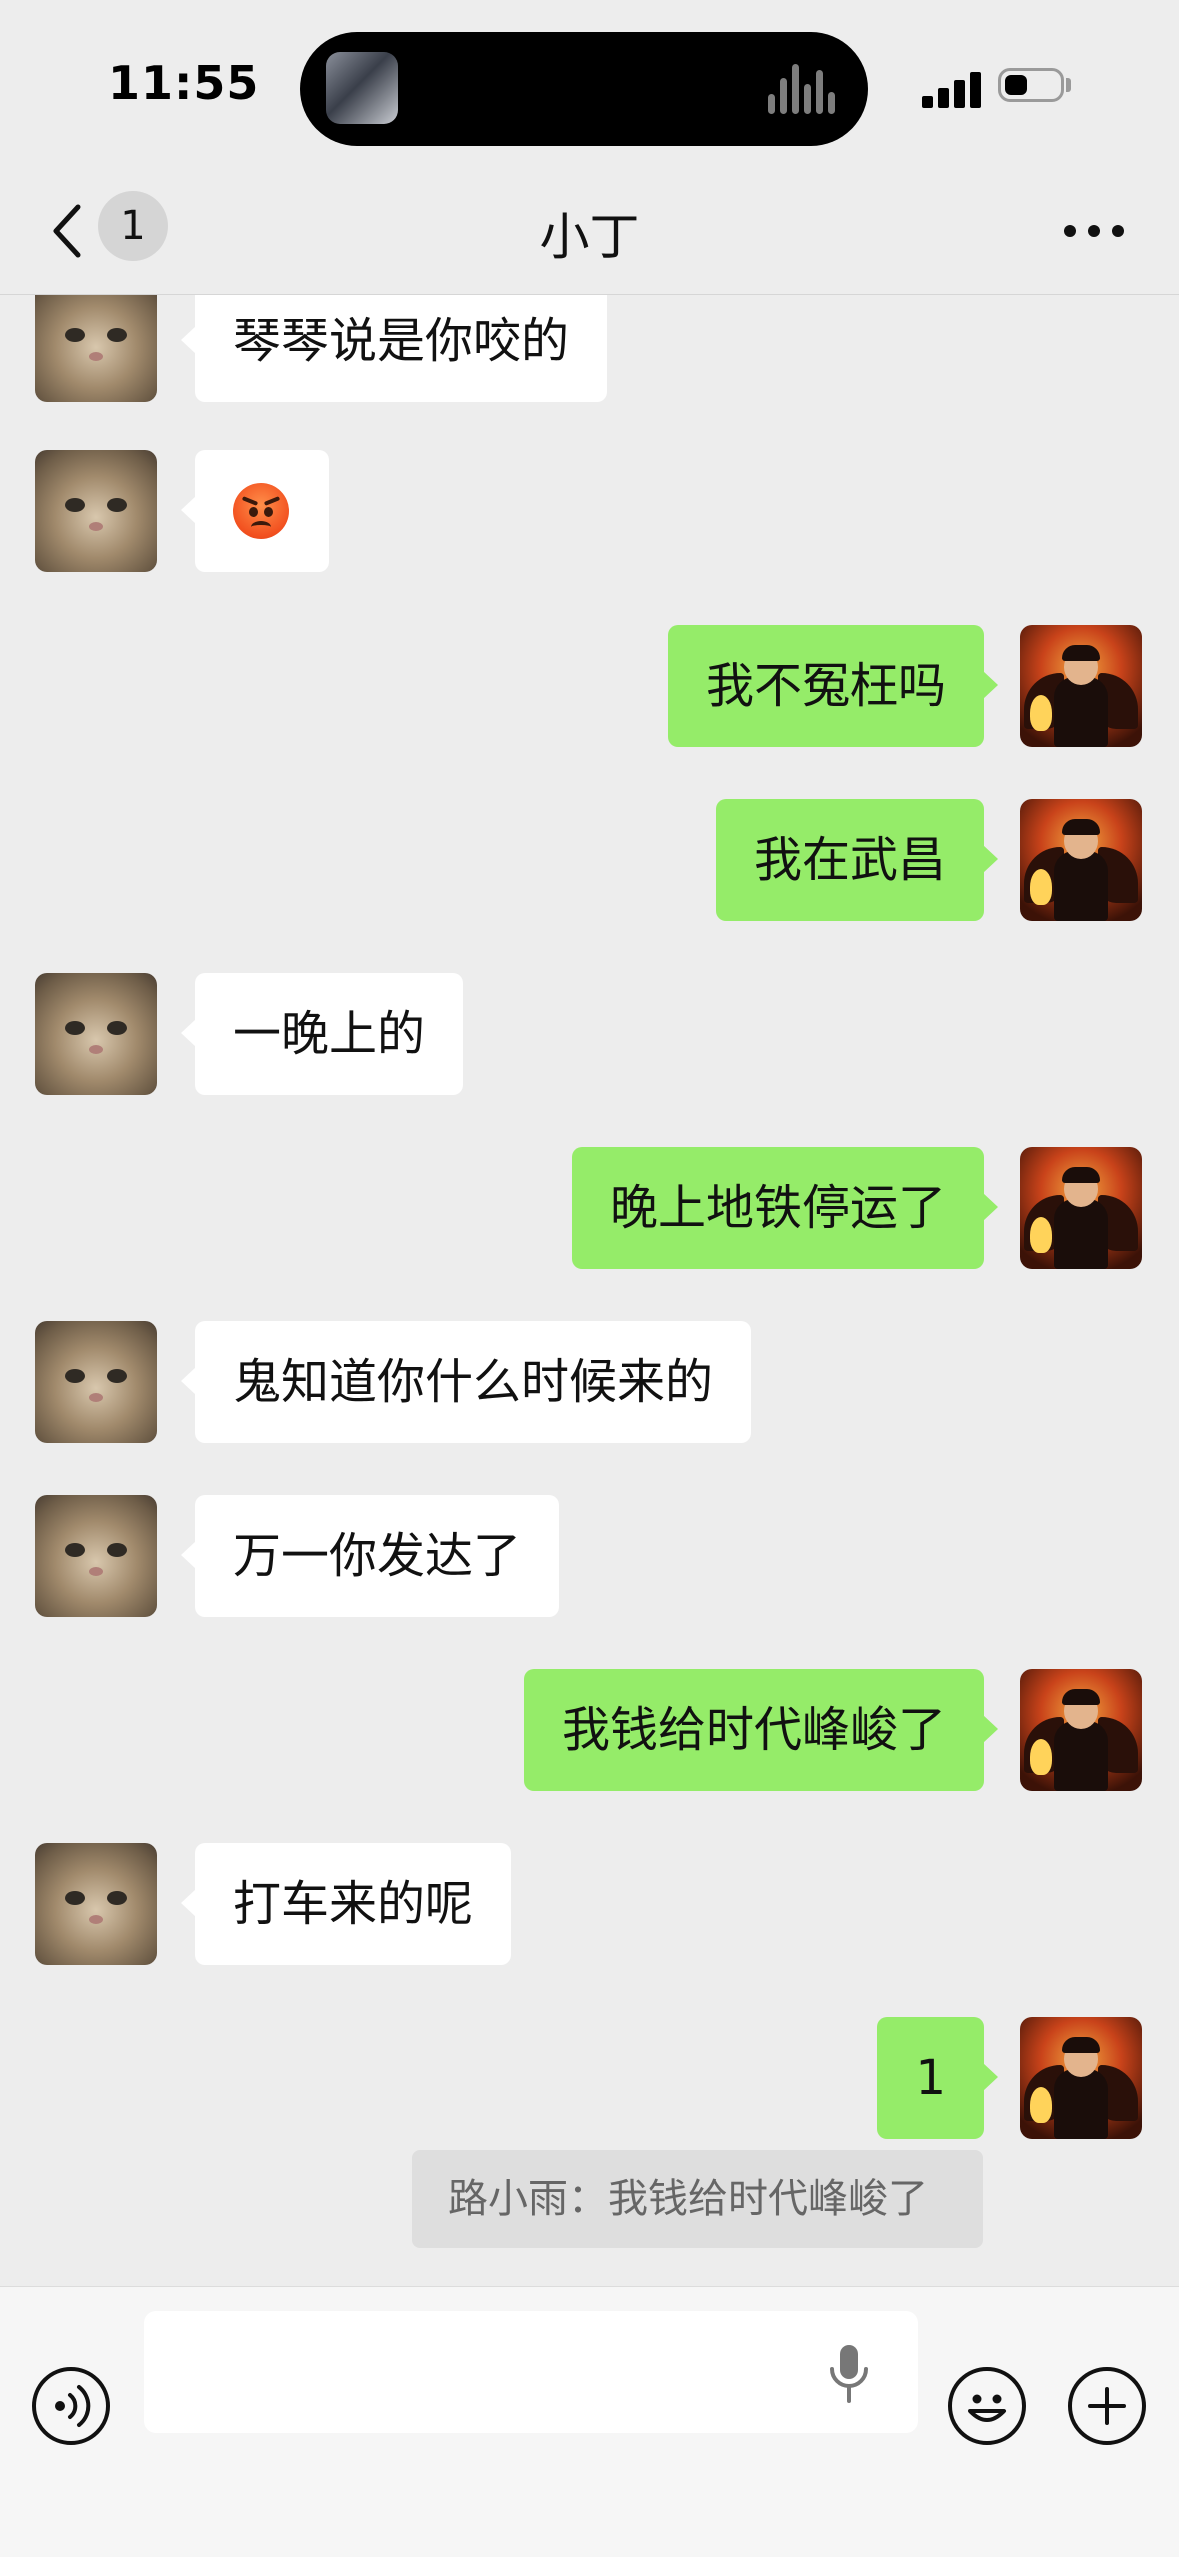 The image size is (1179, 2557). Describe the element at coordinates (71, 2406) in the screenshot. I see `voice-icon` at that location.